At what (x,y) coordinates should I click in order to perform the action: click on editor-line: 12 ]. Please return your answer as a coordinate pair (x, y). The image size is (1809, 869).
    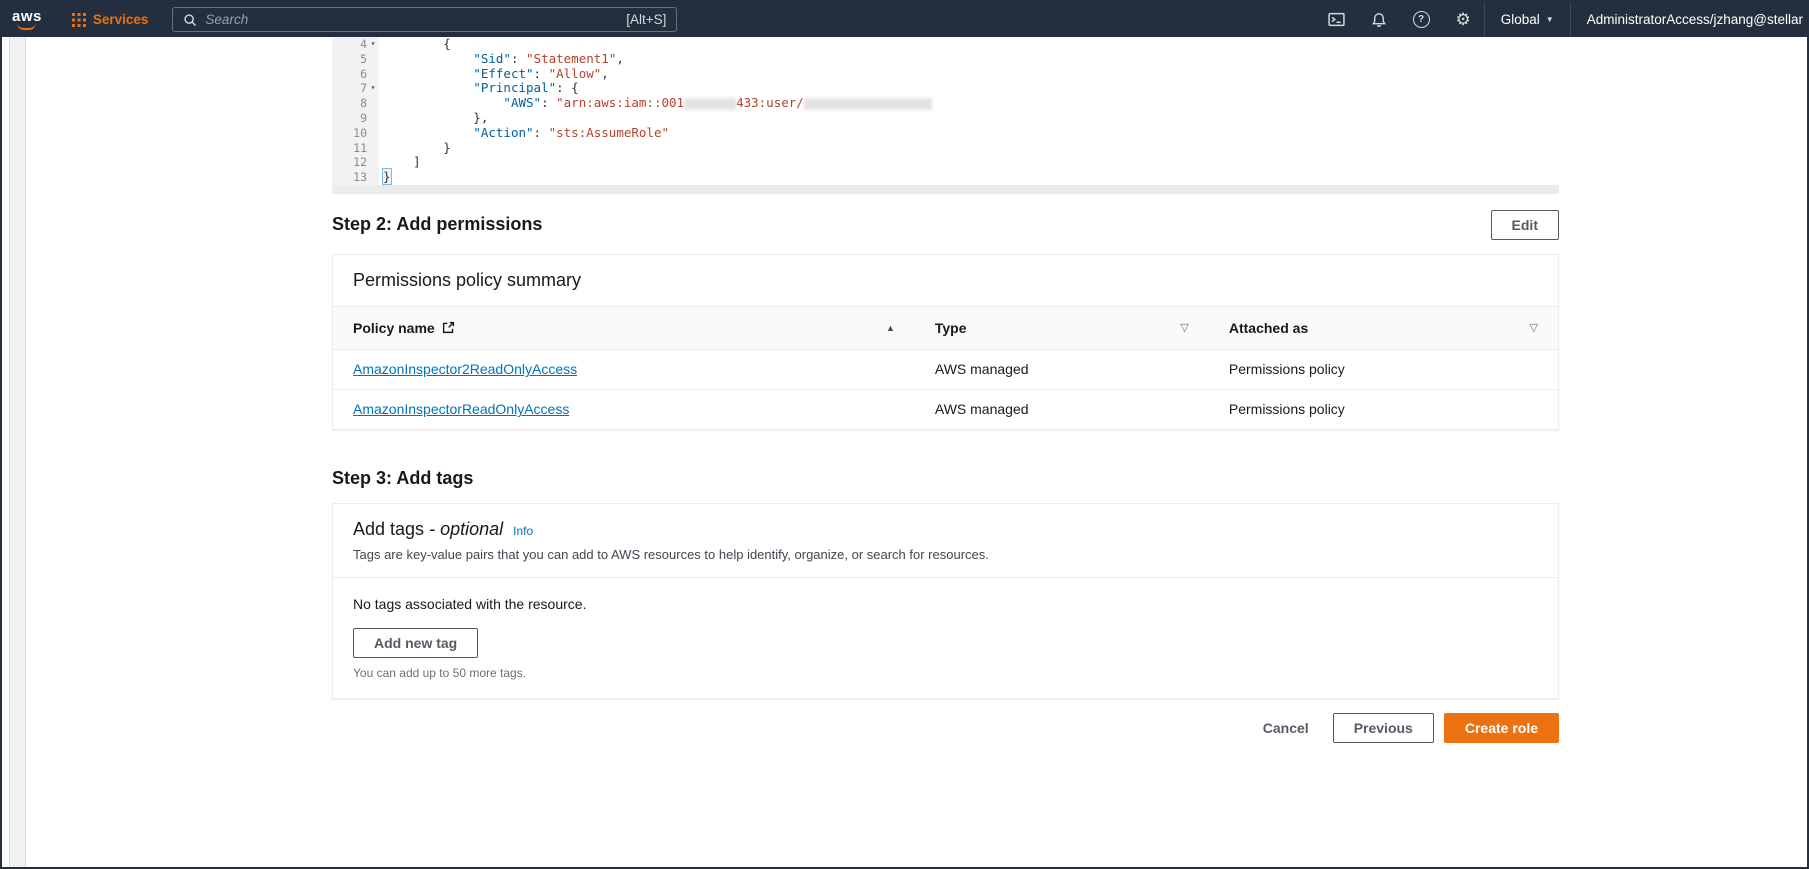
    Looking at the image, I should click on (945, 162).